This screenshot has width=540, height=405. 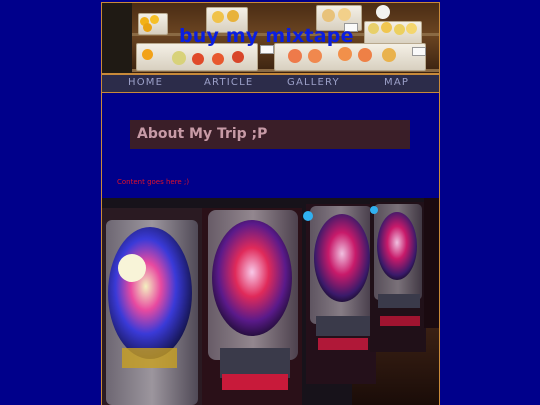 I want to click on price-tag, so click(x=419, y=51).